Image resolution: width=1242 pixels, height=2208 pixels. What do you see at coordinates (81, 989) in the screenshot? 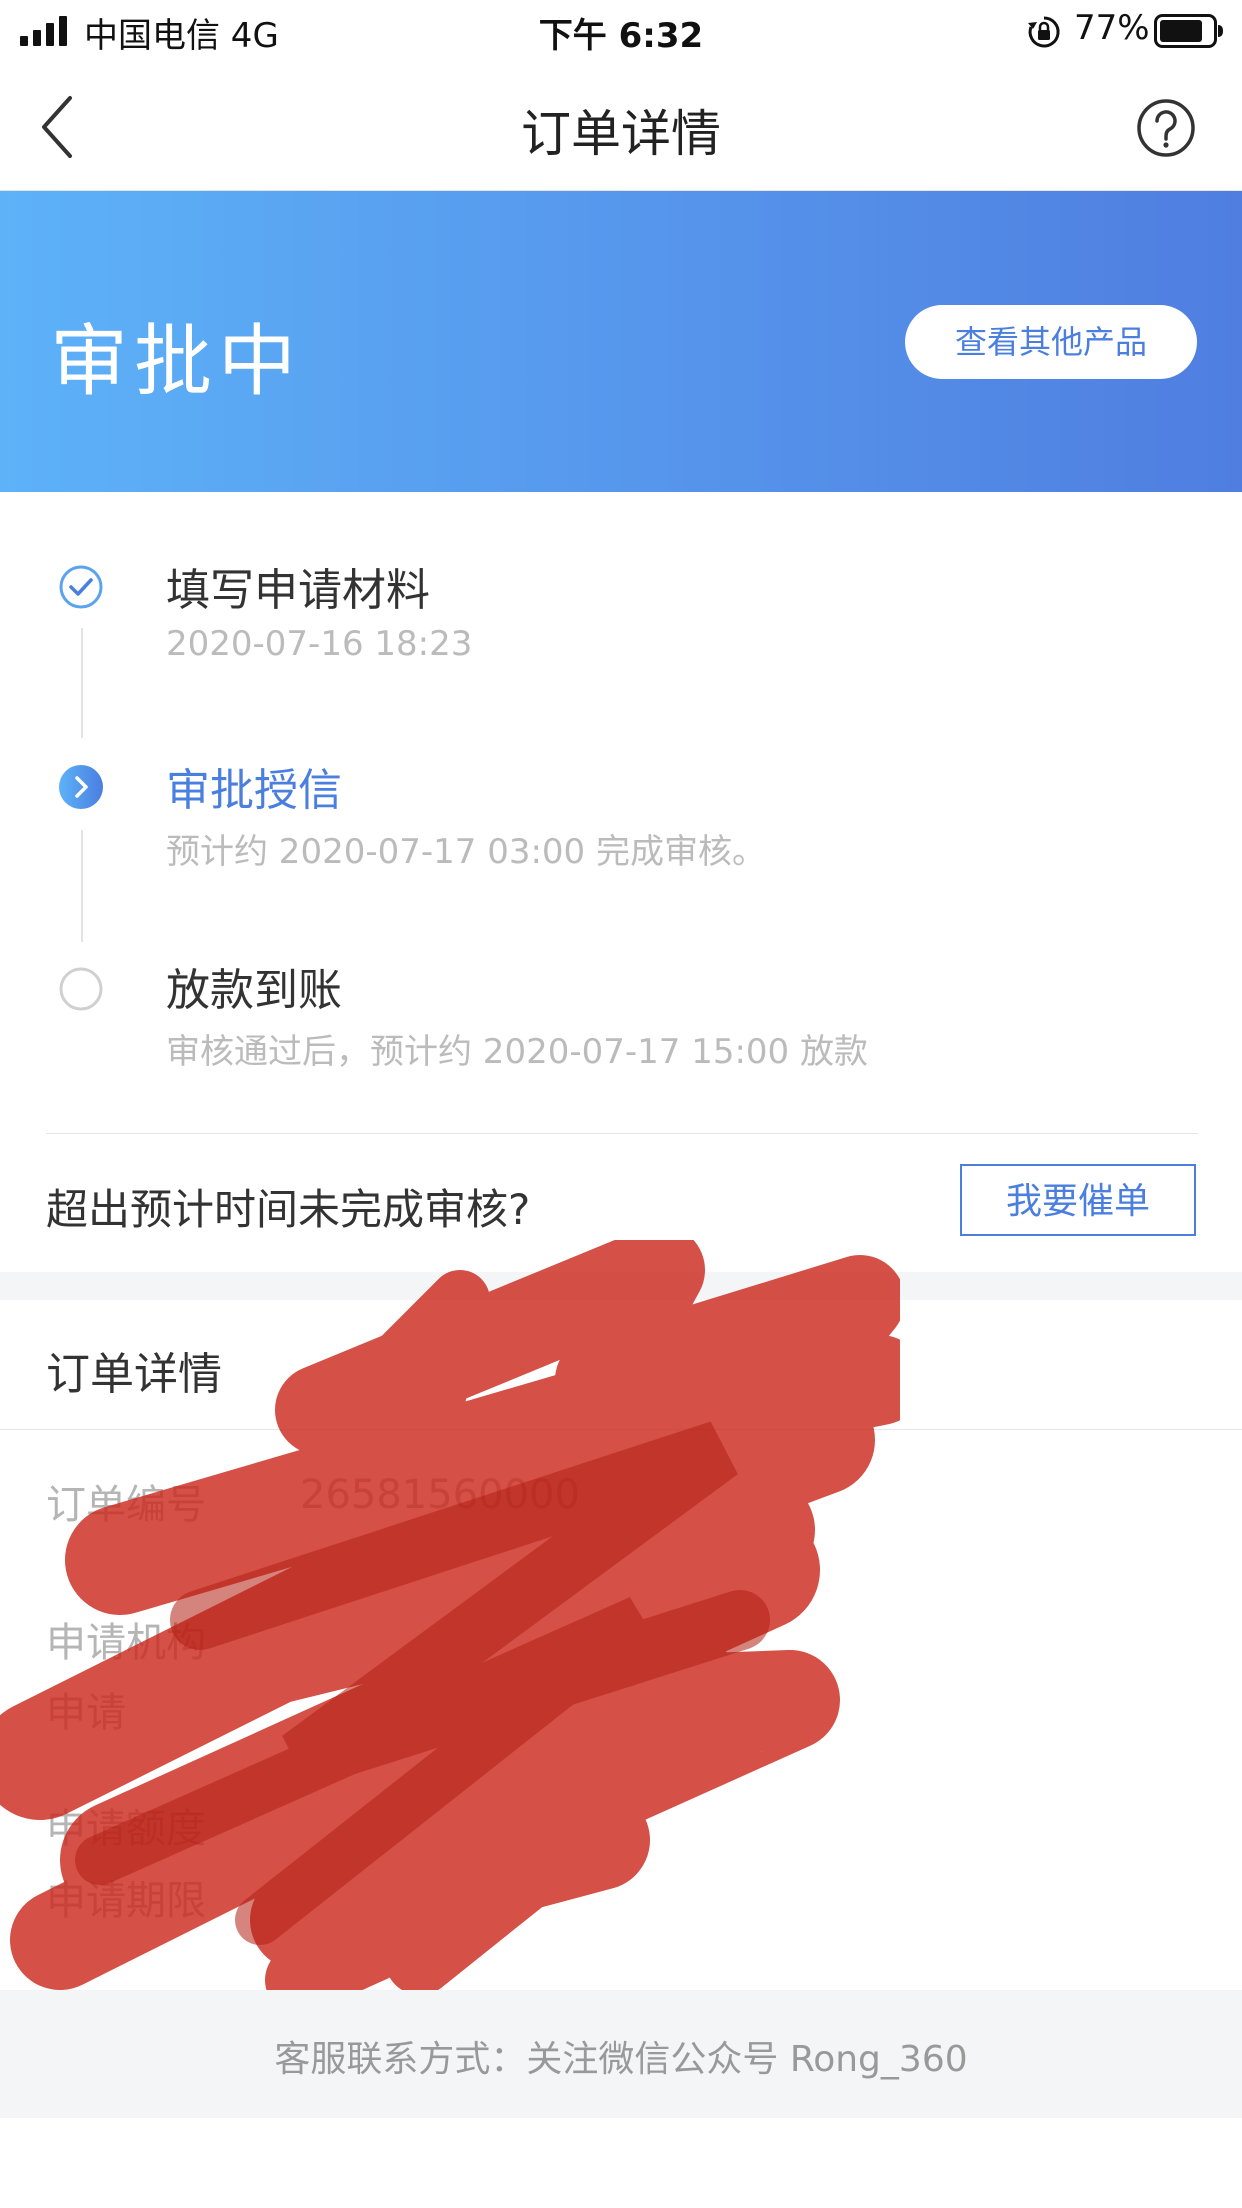
I see `empty-circle-icon` at bounding box center [81, 989].